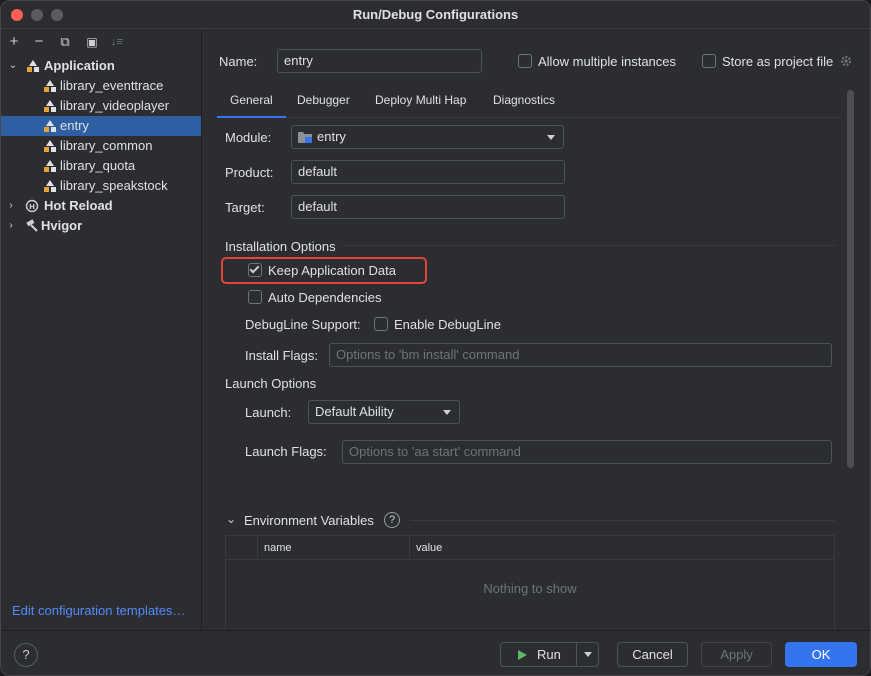  I want to click on installation-options-title: Installation Options, so click(280, 246).